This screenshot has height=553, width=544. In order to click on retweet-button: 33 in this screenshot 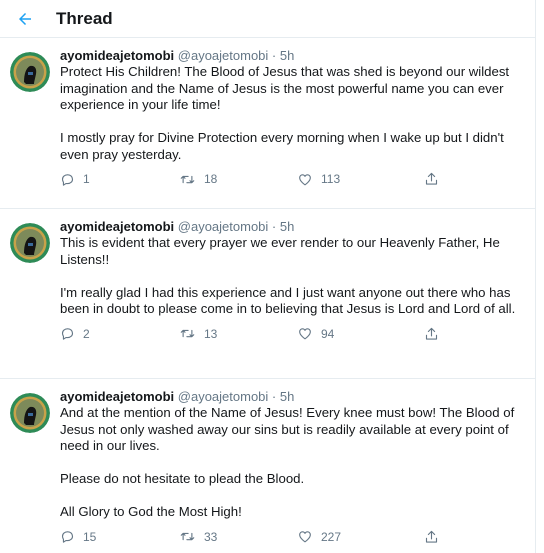, I will do `click(238, 536)`.